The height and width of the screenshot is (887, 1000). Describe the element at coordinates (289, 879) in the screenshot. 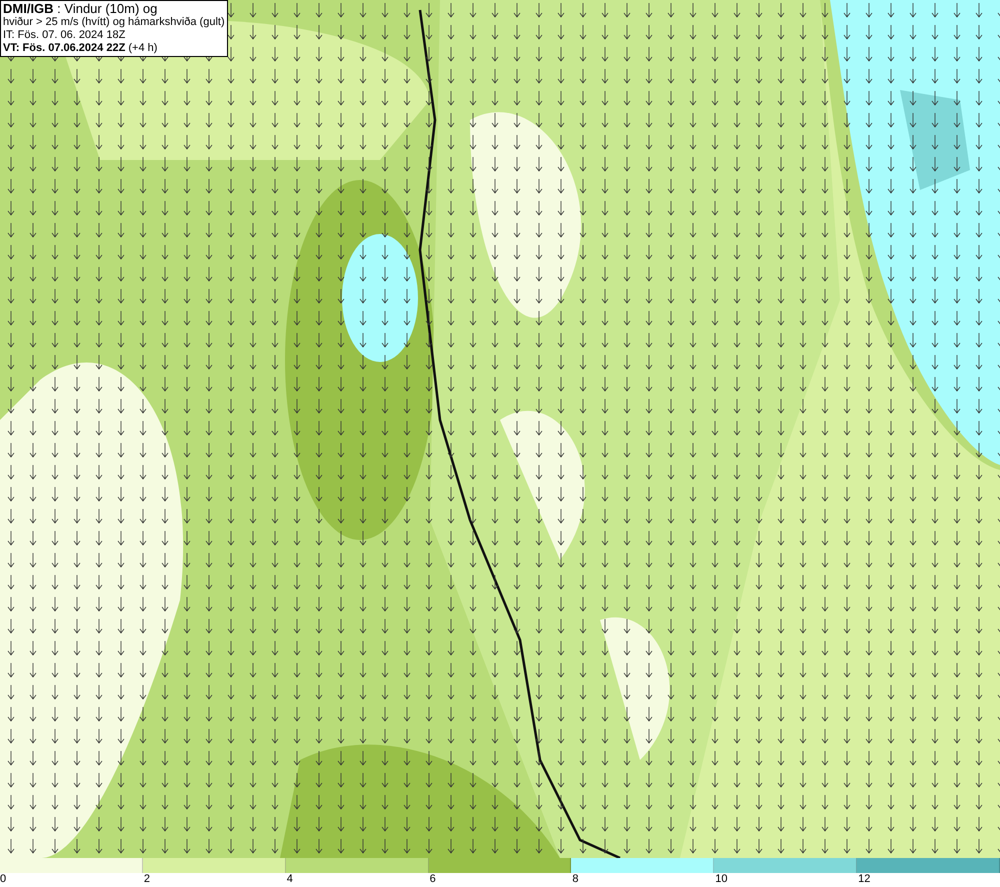

I see `legend-tick-label: 4` at that location.